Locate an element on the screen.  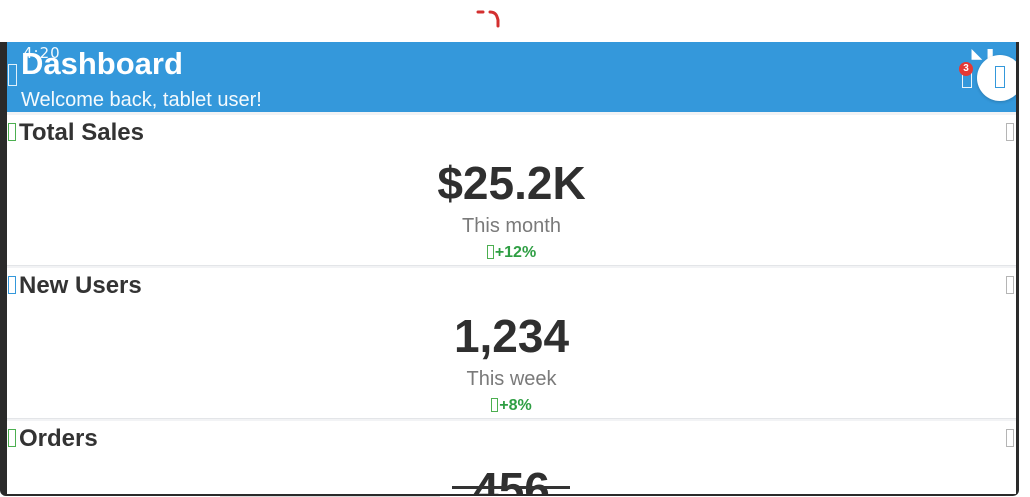
card-period: This week is located at coordinates (511, 379).